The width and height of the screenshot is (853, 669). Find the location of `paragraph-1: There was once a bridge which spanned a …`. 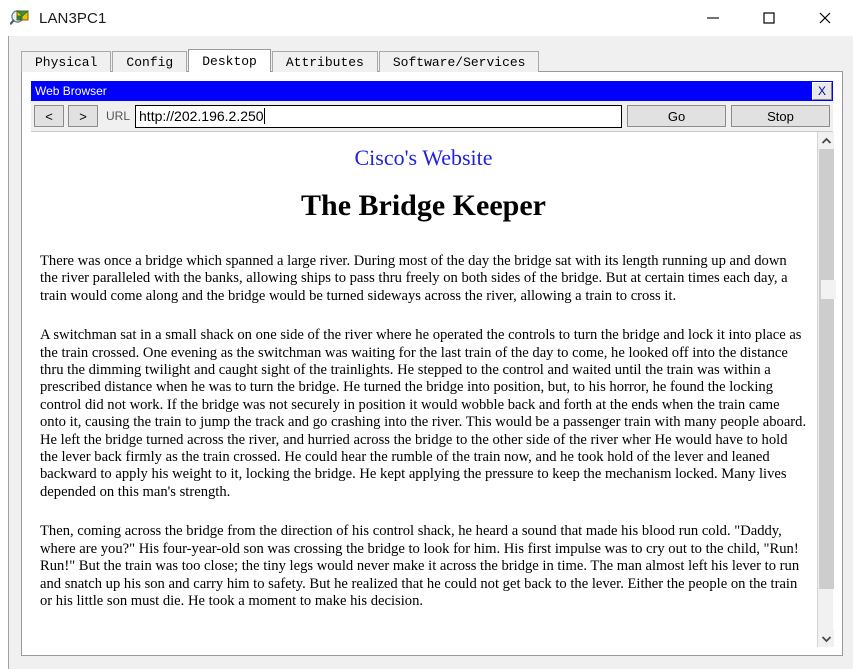

paragraph-1: There was once a bridge which spanned a … is located at coordinates (414, 278).